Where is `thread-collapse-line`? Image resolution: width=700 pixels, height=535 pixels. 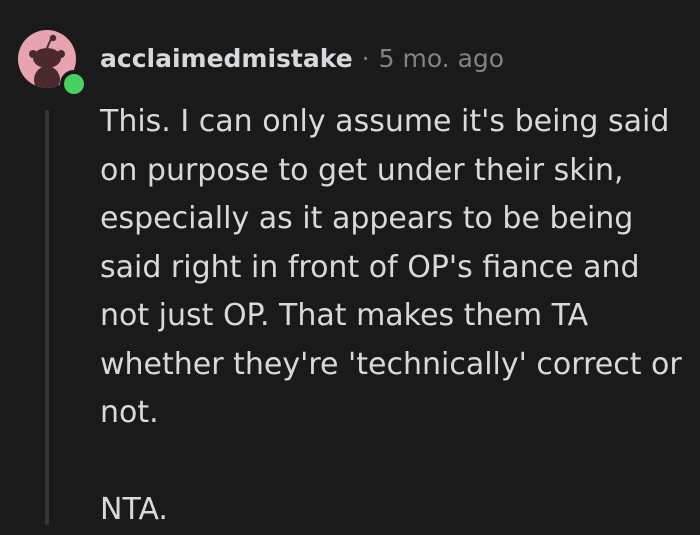
thread-collapse-line is located at coordinates (47, 317).